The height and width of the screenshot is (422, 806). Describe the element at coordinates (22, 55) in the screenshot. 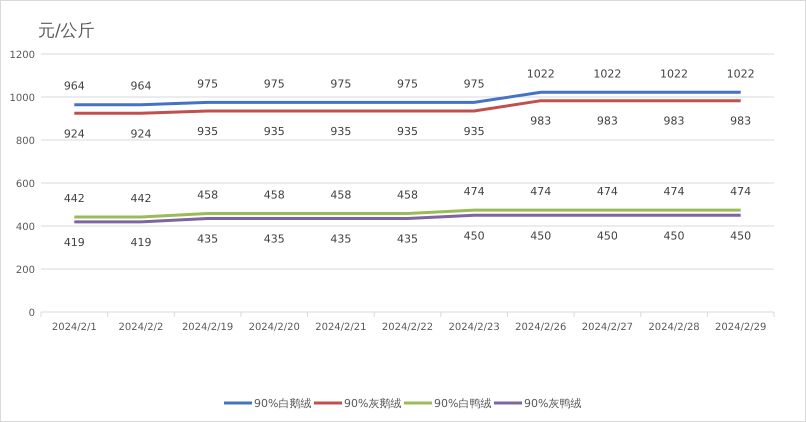

I see `y-tick-label: 1200` at that location.